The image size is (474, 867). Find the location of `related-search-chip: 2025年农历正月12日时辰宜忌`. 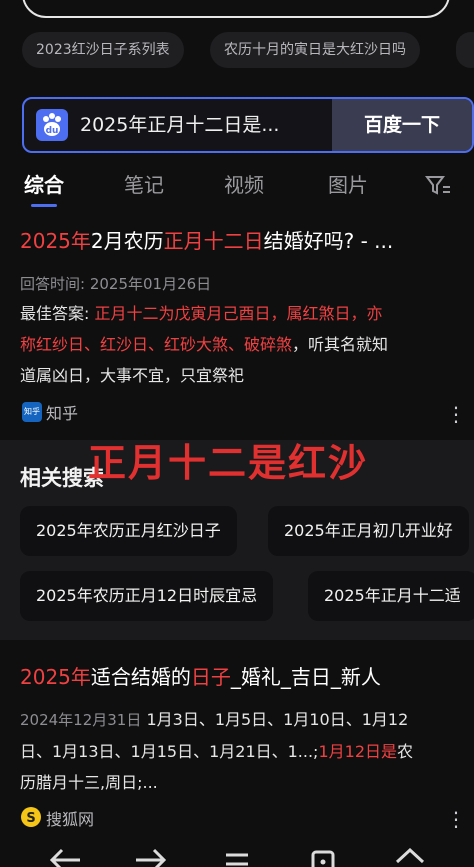

related-search-chip: 2025年农历正月12日时辰宜忌 is located at coordinates (147, 596).